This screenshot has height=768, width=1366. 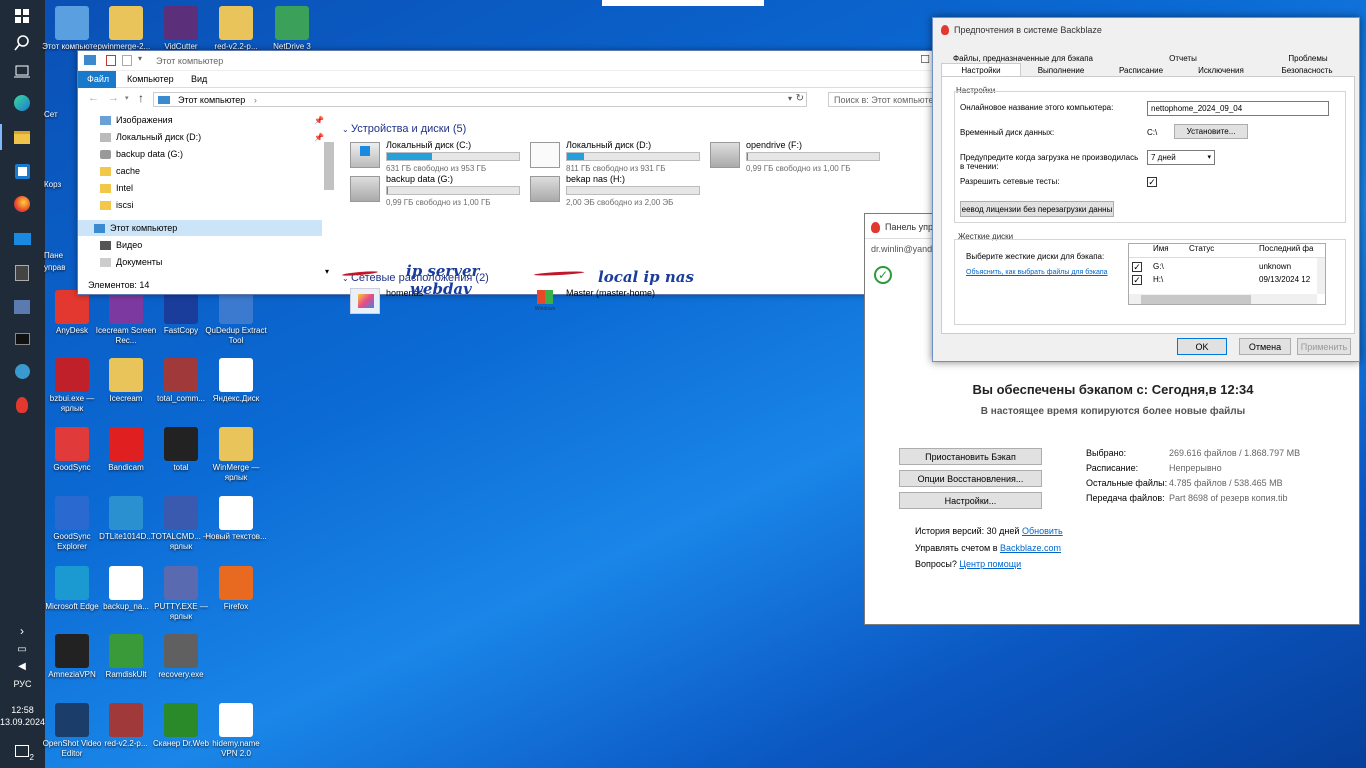 I want to click on chevron-down-icon: ▾, so click(x=140, y=58).